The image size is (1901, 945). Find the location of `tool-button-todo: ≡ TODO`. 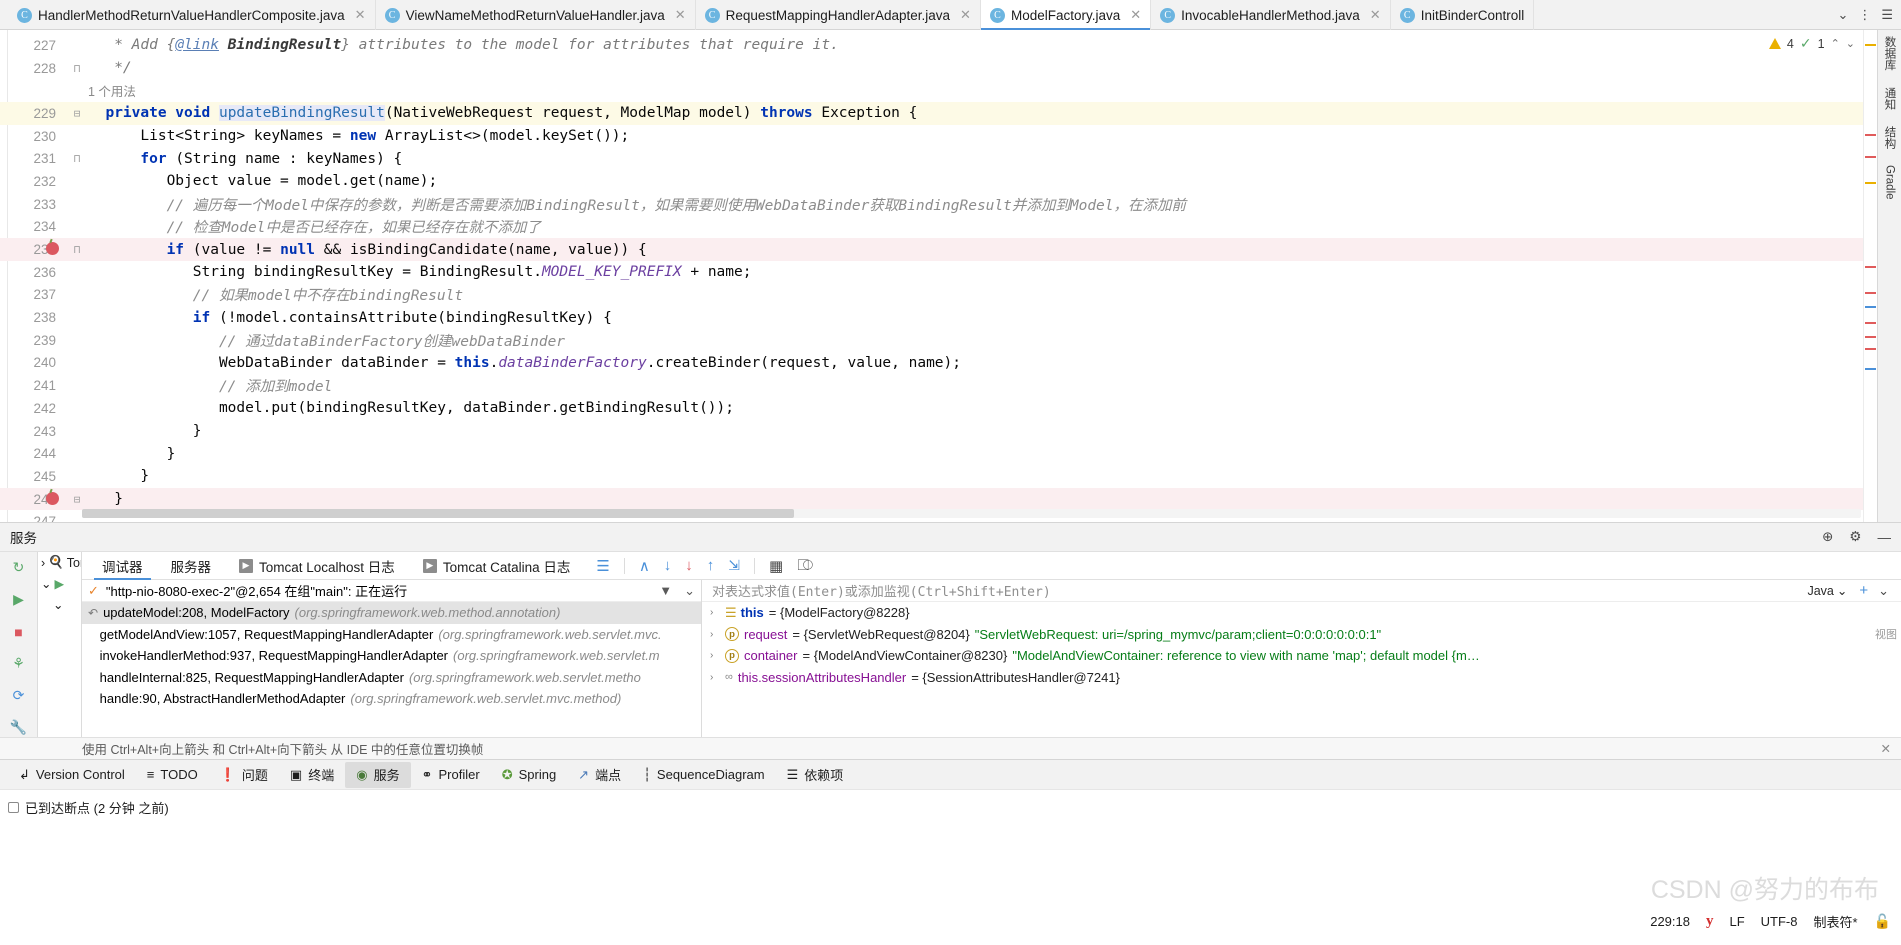

tool-button-todo: ≡ TODO is located at coordinates (172, 775).